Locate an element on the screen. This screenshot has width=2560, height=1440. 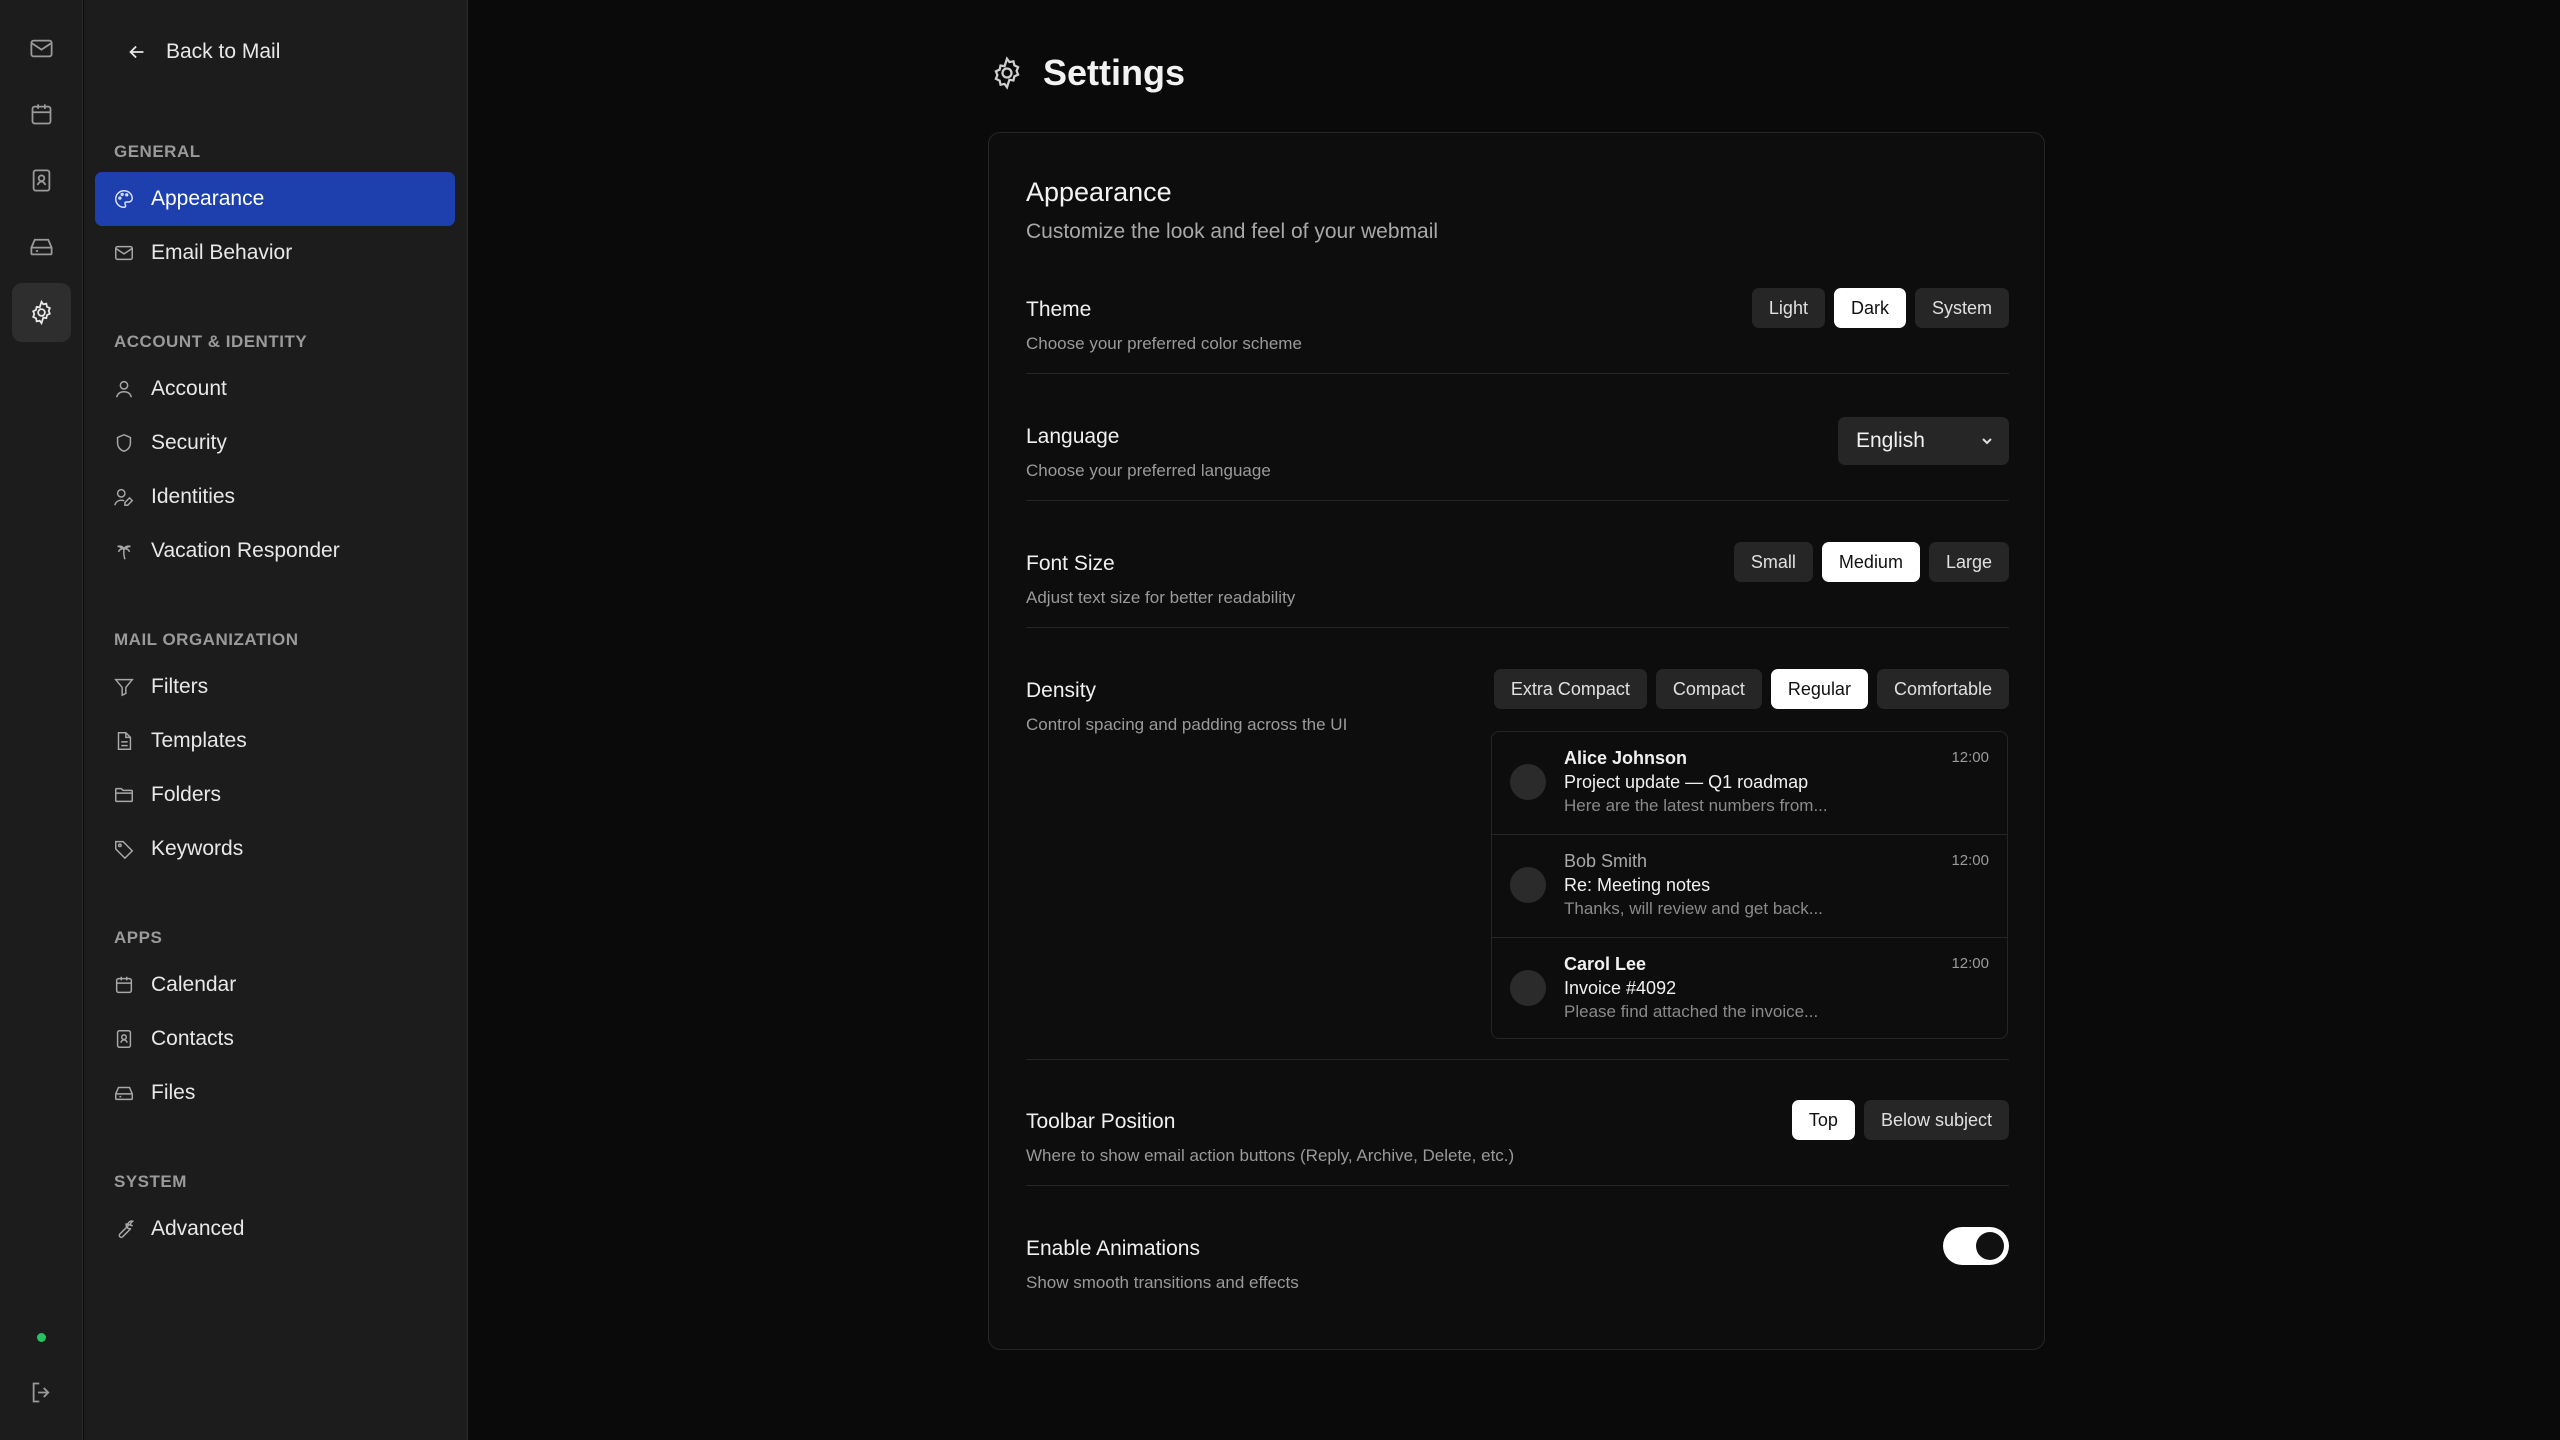
font-size-label: Font Size is located at coordinates (1070, 563).